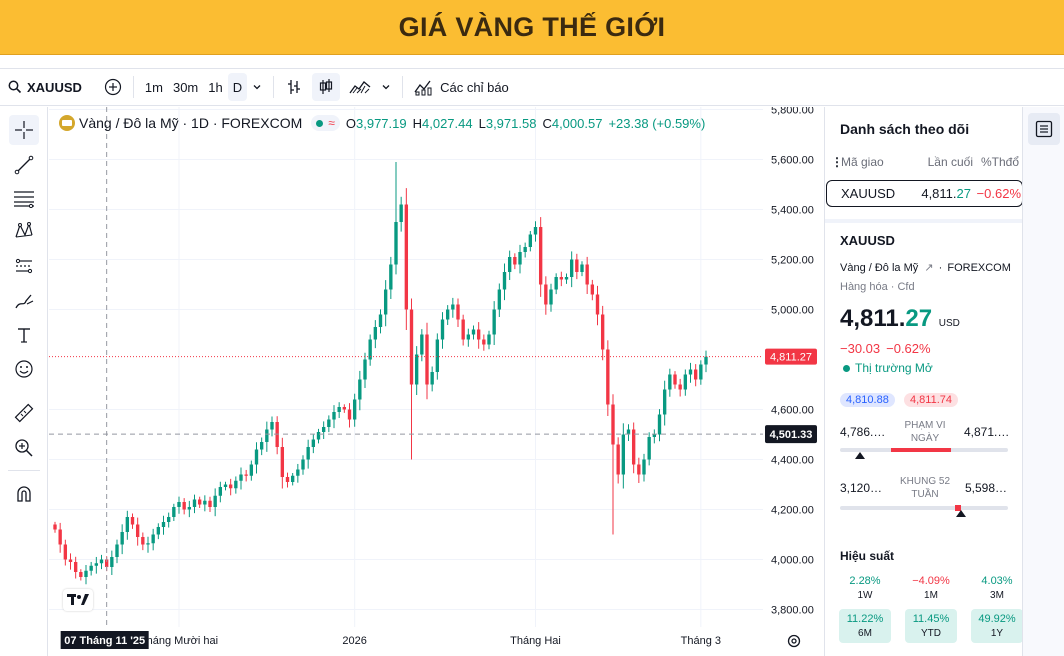 The height and width of the screenshot is (656, 1064). What do you see at coordinates (865, 633) in the screenshot?
I see `performance-period: 6M` at bounding box center [865, 633].